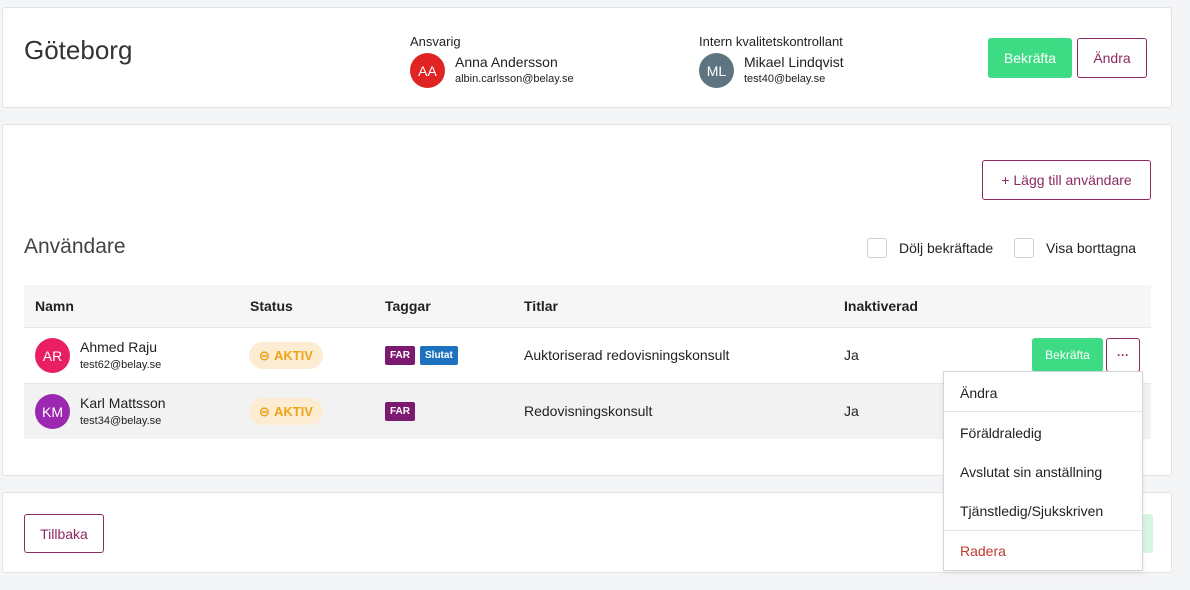 This screenshot has height=590, width=1190. Describe the element at coordinates (427, 70) in the screenshot. I see `responsible-avatar: AA` at that location.